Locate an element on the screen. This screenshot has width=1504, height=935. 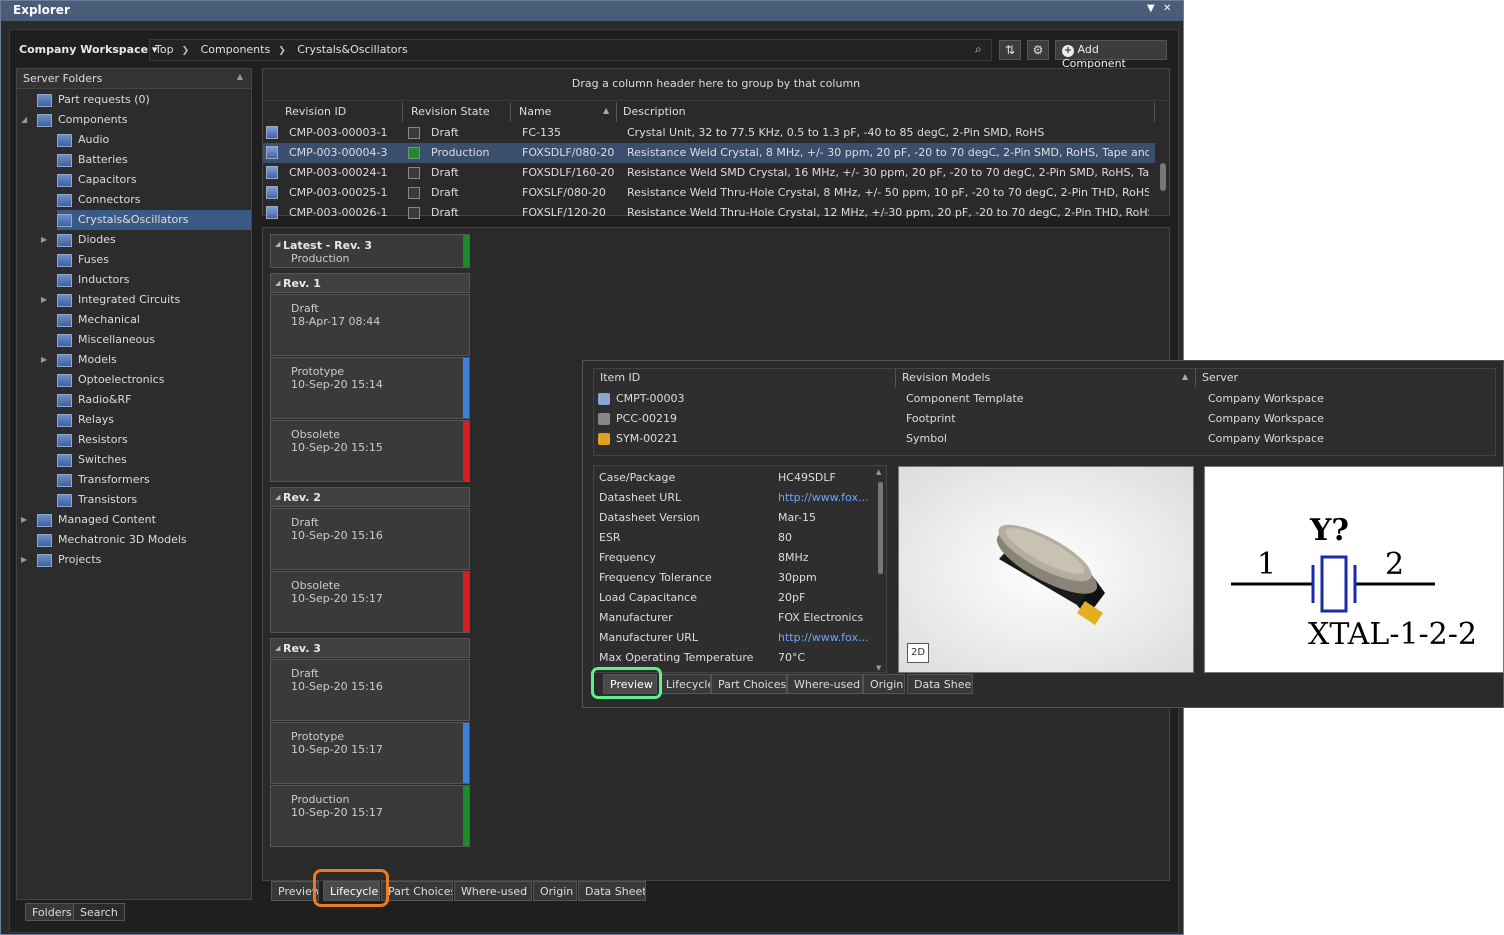
revision-group-header: ◢ Rev. 2 is located at coordinates (370, 497).